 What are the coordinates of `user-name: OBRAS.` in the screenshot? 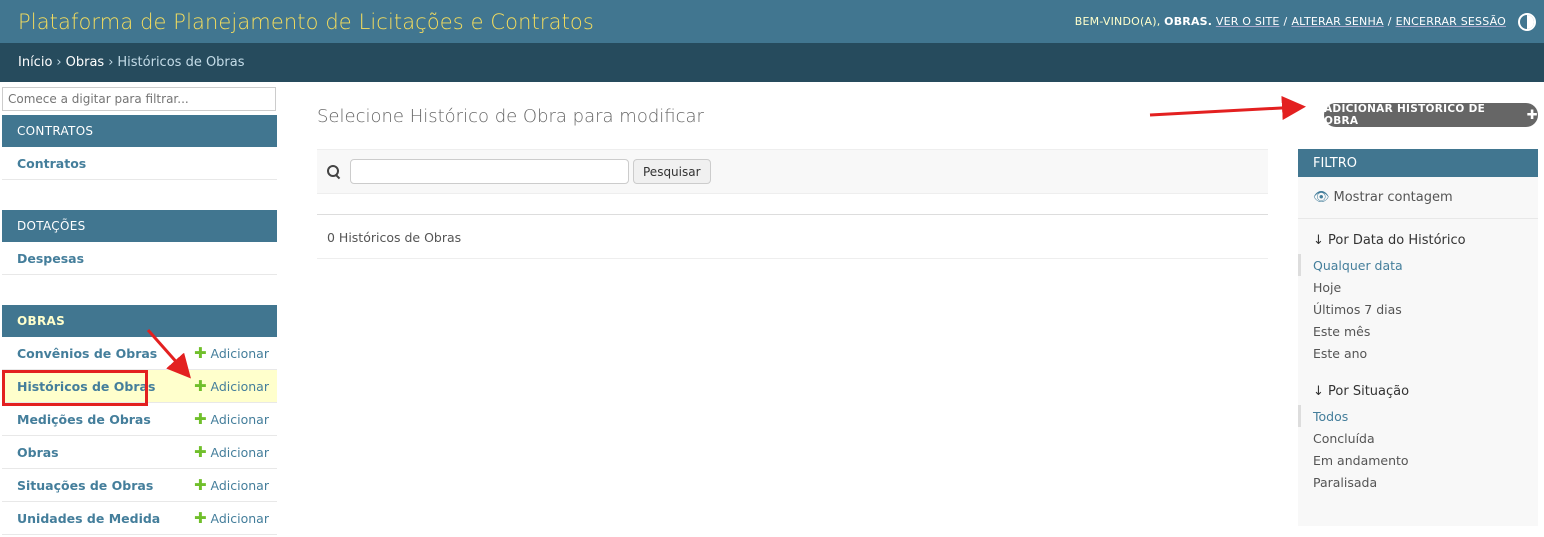 It's located at (1188, 21).